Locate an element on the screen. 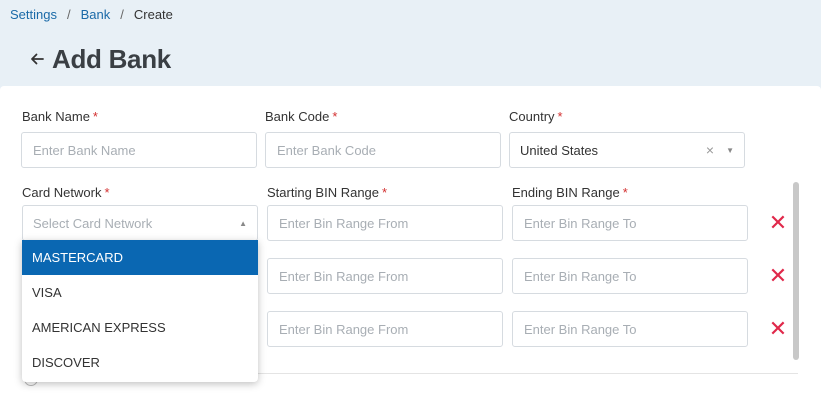  arrow-left-icon is located at coordinates (41, 60).